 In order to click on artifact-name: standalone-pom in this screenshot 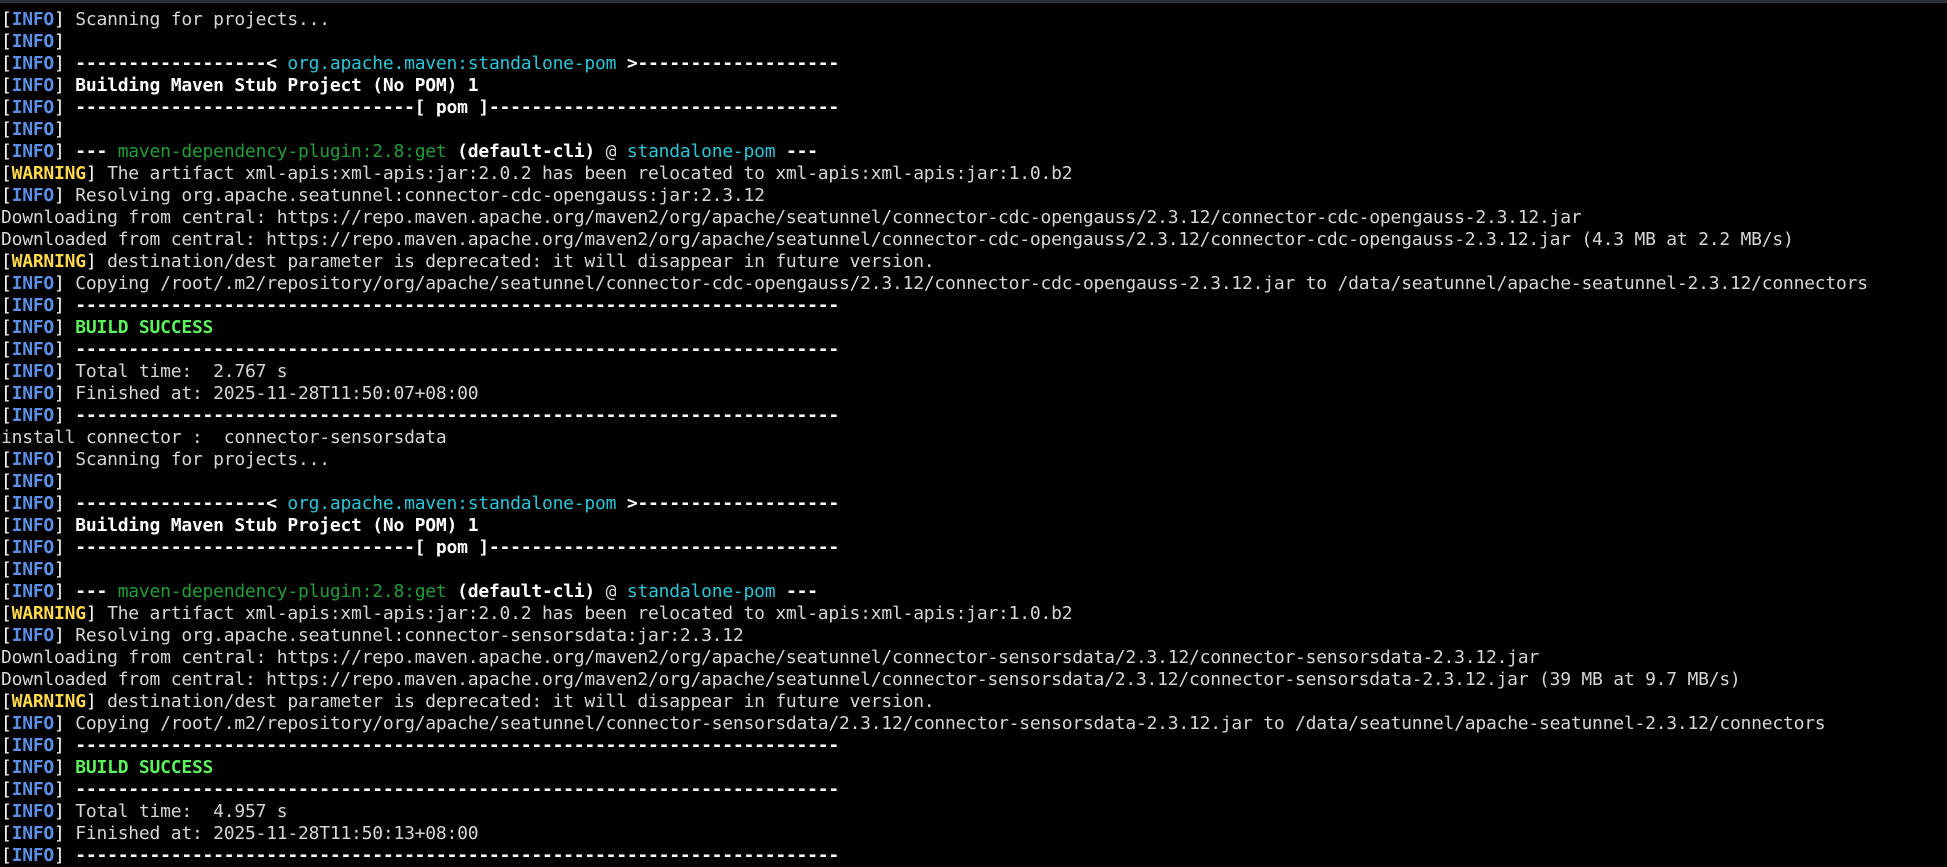, I will do `click(701, 591)`.